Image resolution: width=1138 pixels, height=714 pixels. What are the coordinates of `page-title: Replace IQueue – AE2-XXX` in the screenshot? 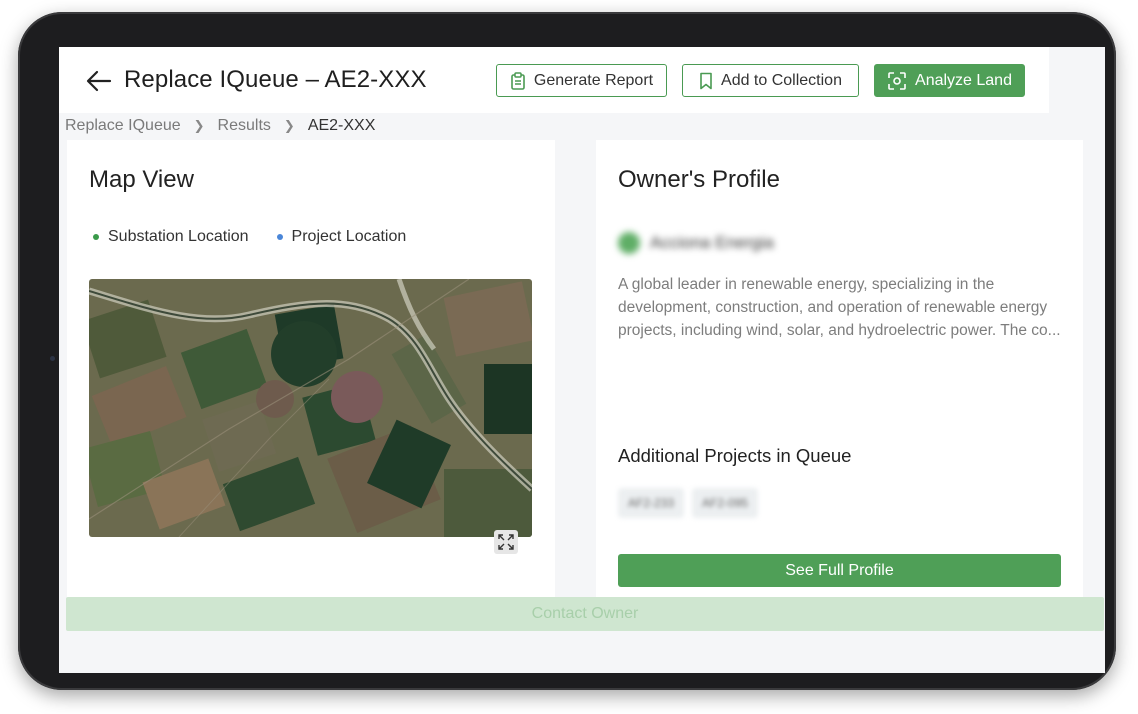 It's located at (275, 79).